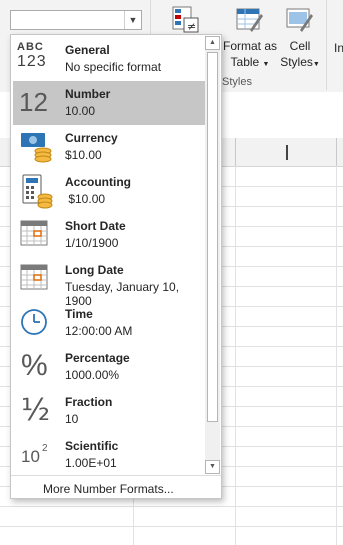  Describe the element at coordinates (76, 20) in the screenshot. I see `number-format-combo: ▼` at that location.